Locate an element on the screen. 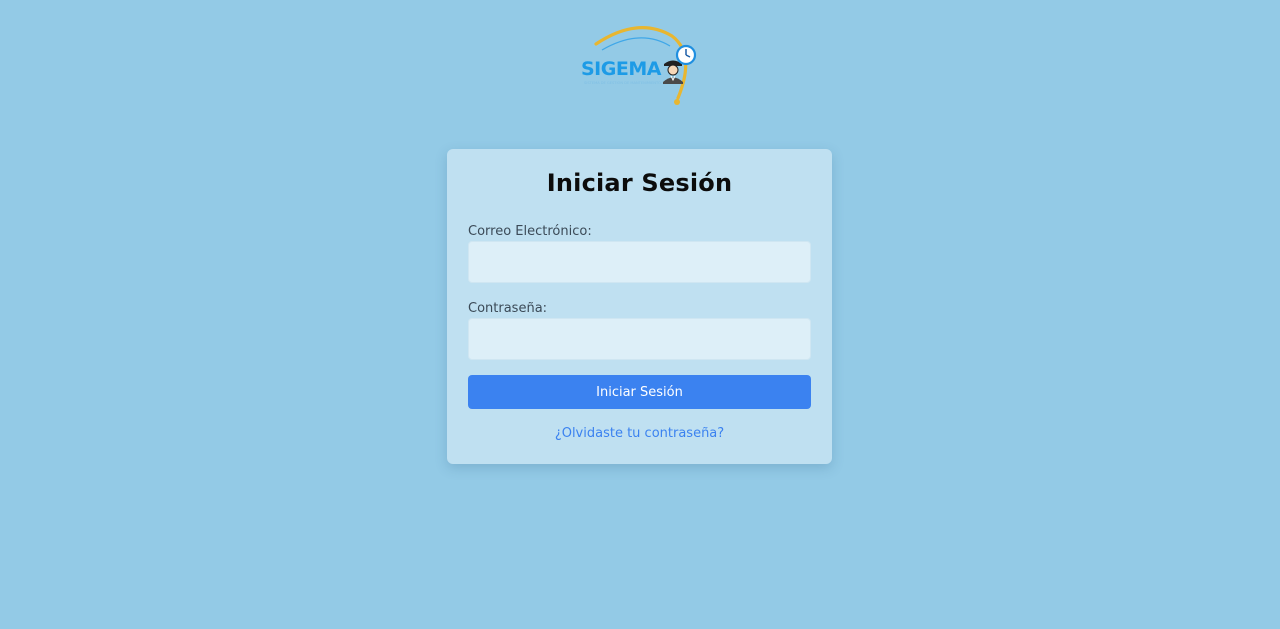 This screenshot has height=629, width=1280. logo-inner-arc is located at coordinates (636, 44).